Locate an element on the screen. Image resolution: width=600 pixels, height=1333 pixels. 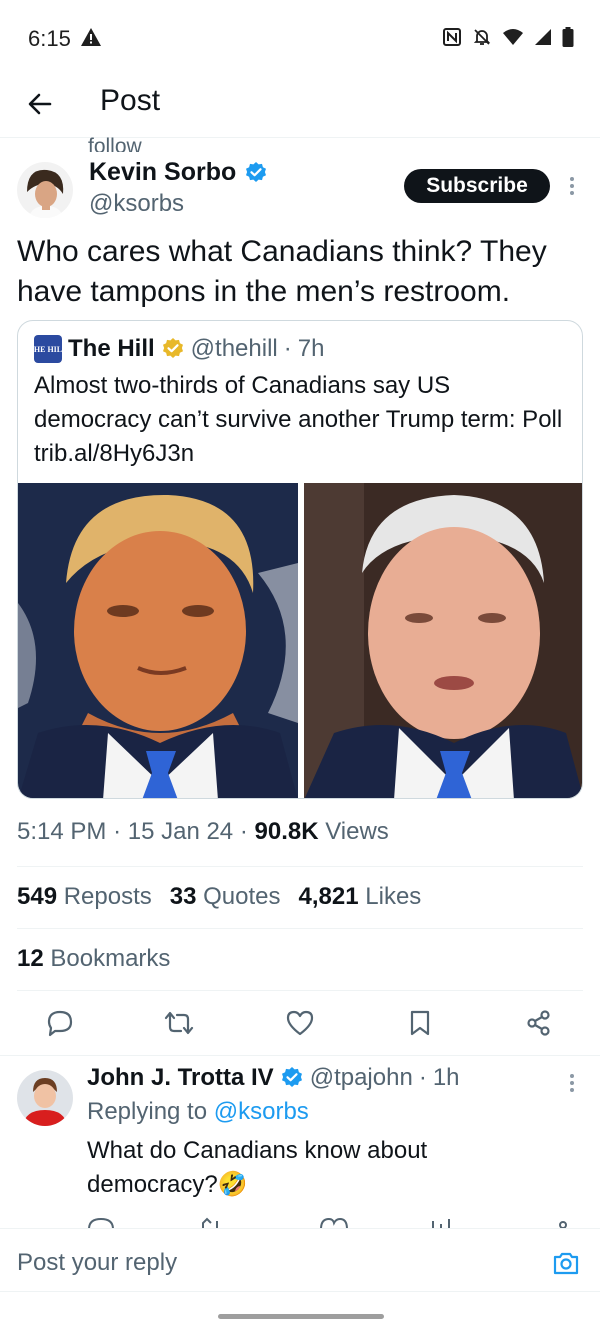
views-count: 90.8K is located at coordinates (286, 831).